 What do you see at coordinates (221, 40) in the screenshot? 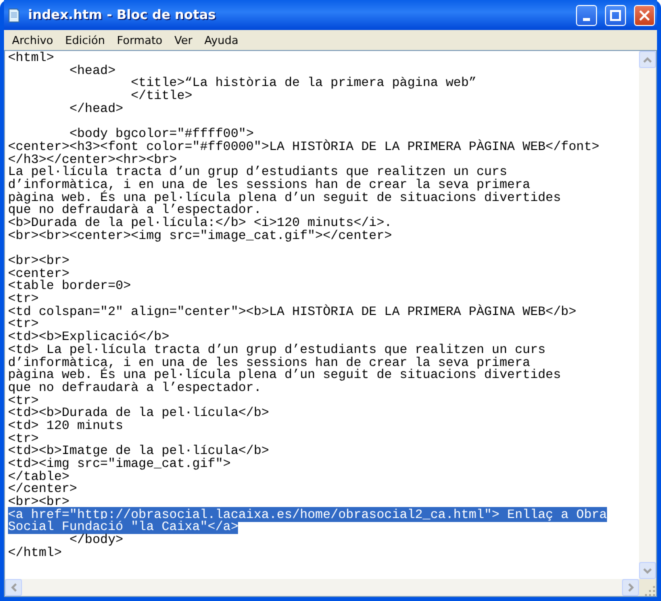
I see `menu-item: Ayuda` at bounding box center [221, 40].